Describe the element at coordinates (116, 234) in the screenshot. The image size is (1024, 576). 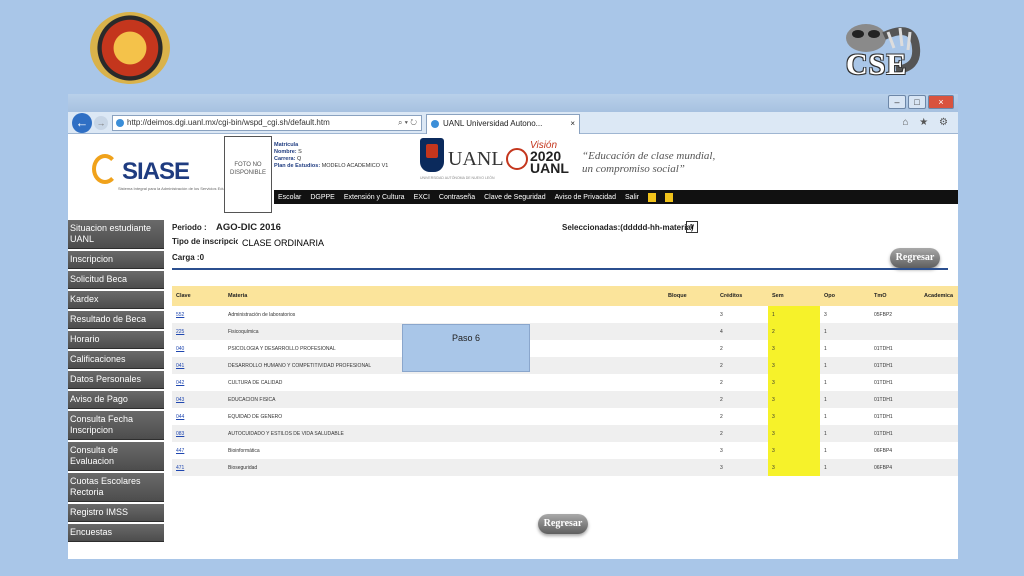
I see `sidebar-item-situacion-estudiante: Situacion estudiante UANL` at that location.